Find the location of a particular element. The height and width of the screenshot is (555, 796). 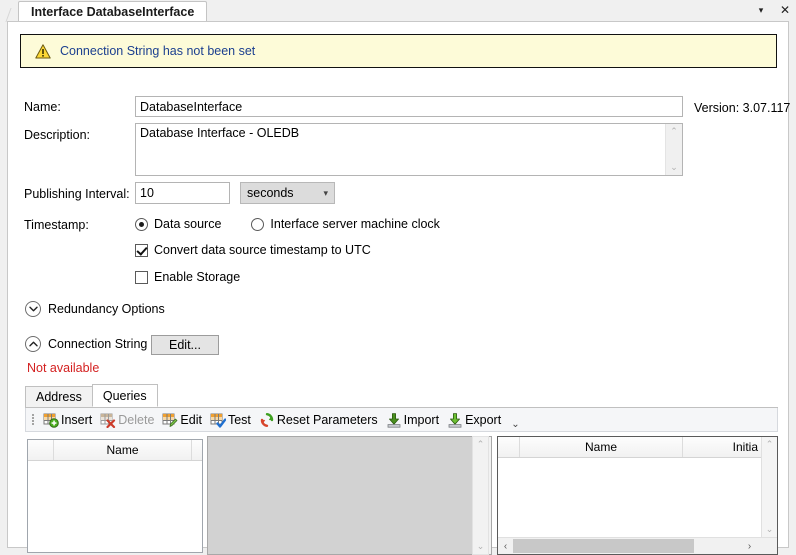

connection-string-label: Connection String is located at coordinates (98, 344).